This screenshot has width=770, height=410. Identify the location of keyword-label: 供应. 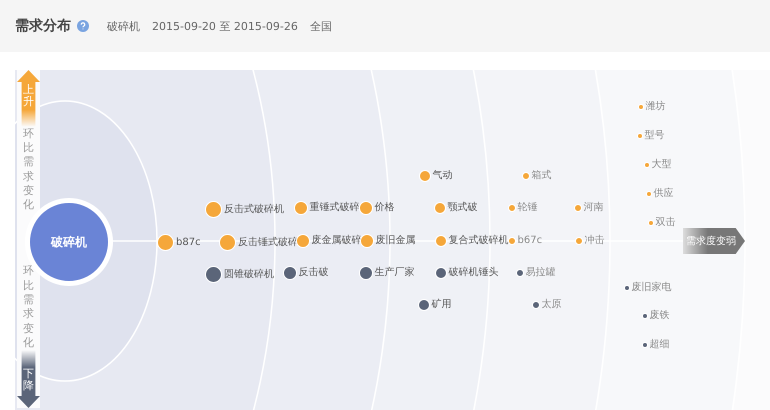
(664, 194).